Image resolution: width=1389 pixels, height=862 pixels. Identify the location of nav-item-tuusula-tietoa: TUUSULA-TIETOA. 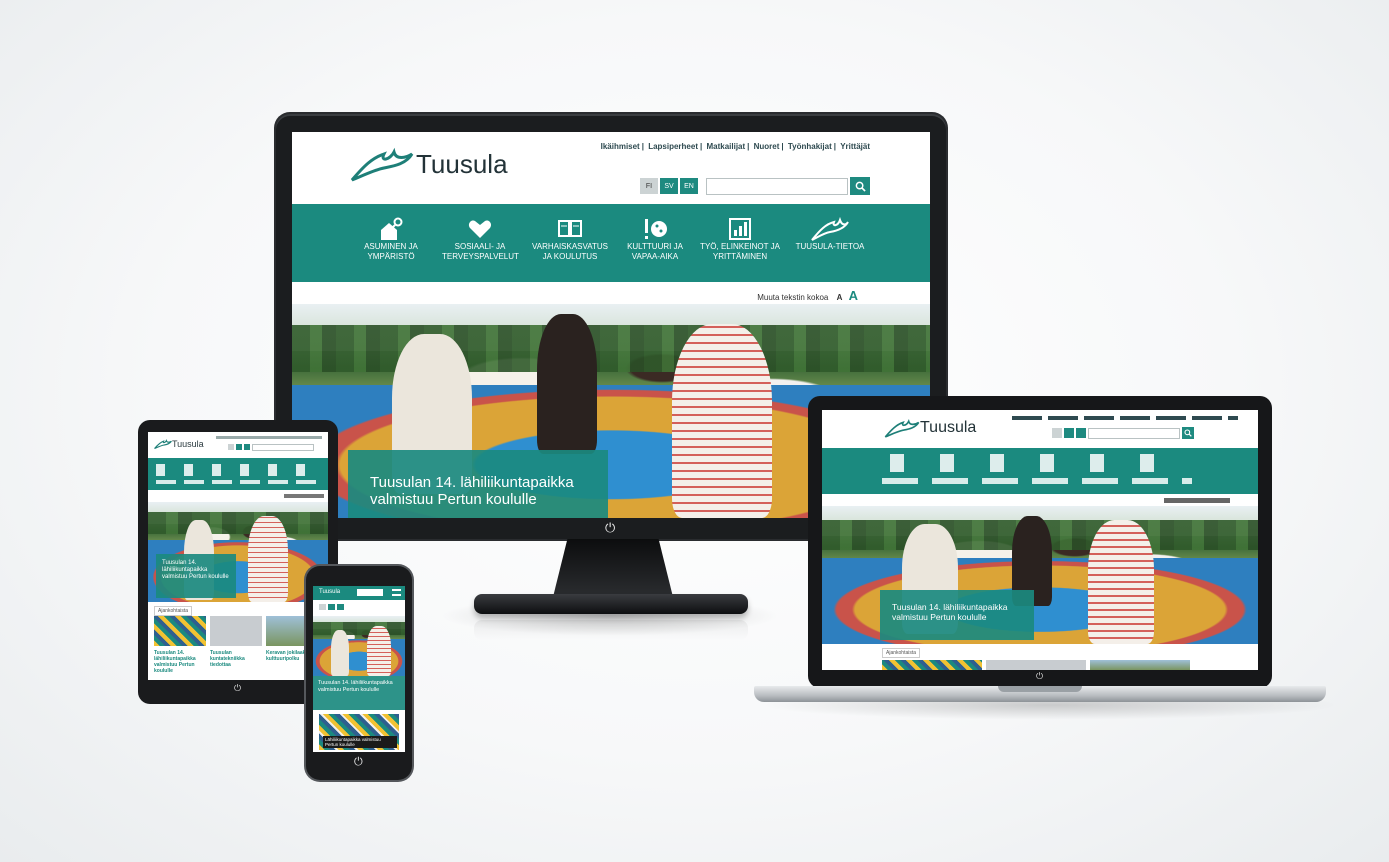
(830, 234).